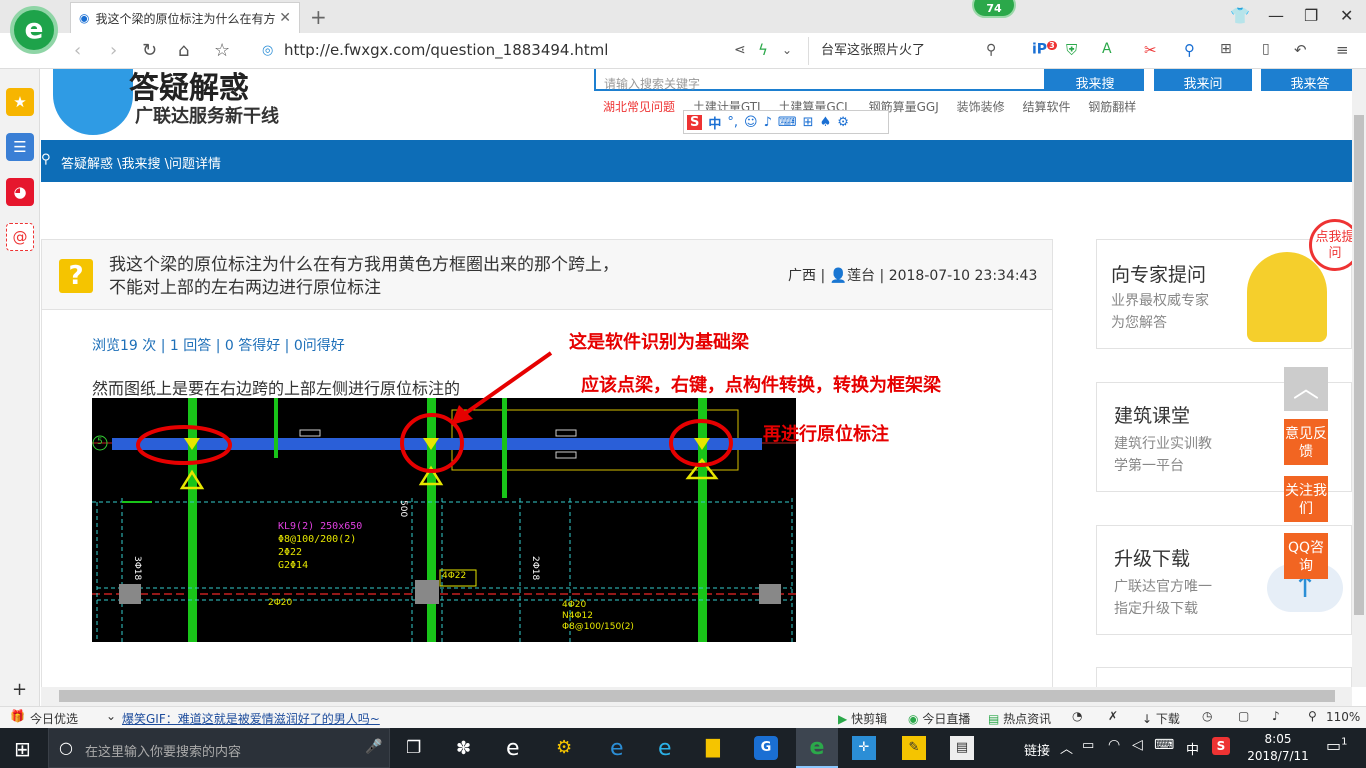 Image resolution: width=1366 pixels, height=768 pixels. I want to click on answer-button: 我来答, so click(1306, 80).